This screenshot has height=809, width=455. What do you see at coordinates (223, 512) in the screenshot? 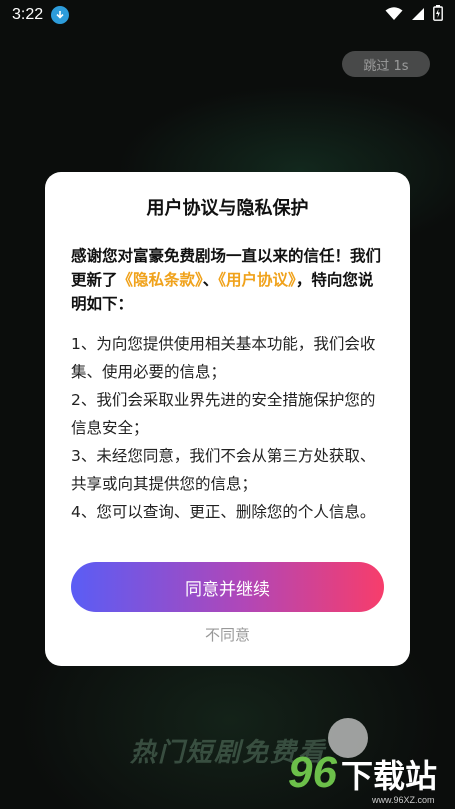
I see `clause-item: 4、您可以查询、更正、删除您的个人信息。` at bounding box center [223, 512].